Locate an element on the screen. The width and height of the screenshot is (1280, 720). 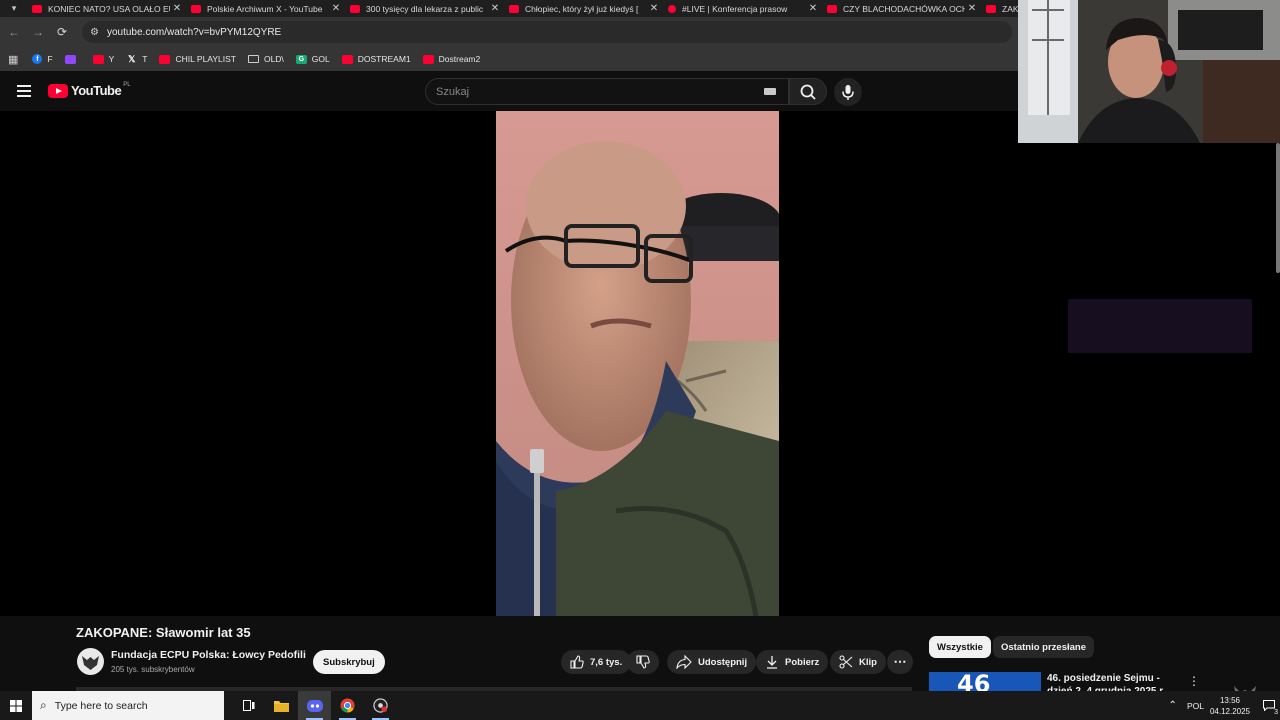
browser-tab: CZY BLACHODACHÓWKA OCH ✕ is located at coordinates (902, 8).